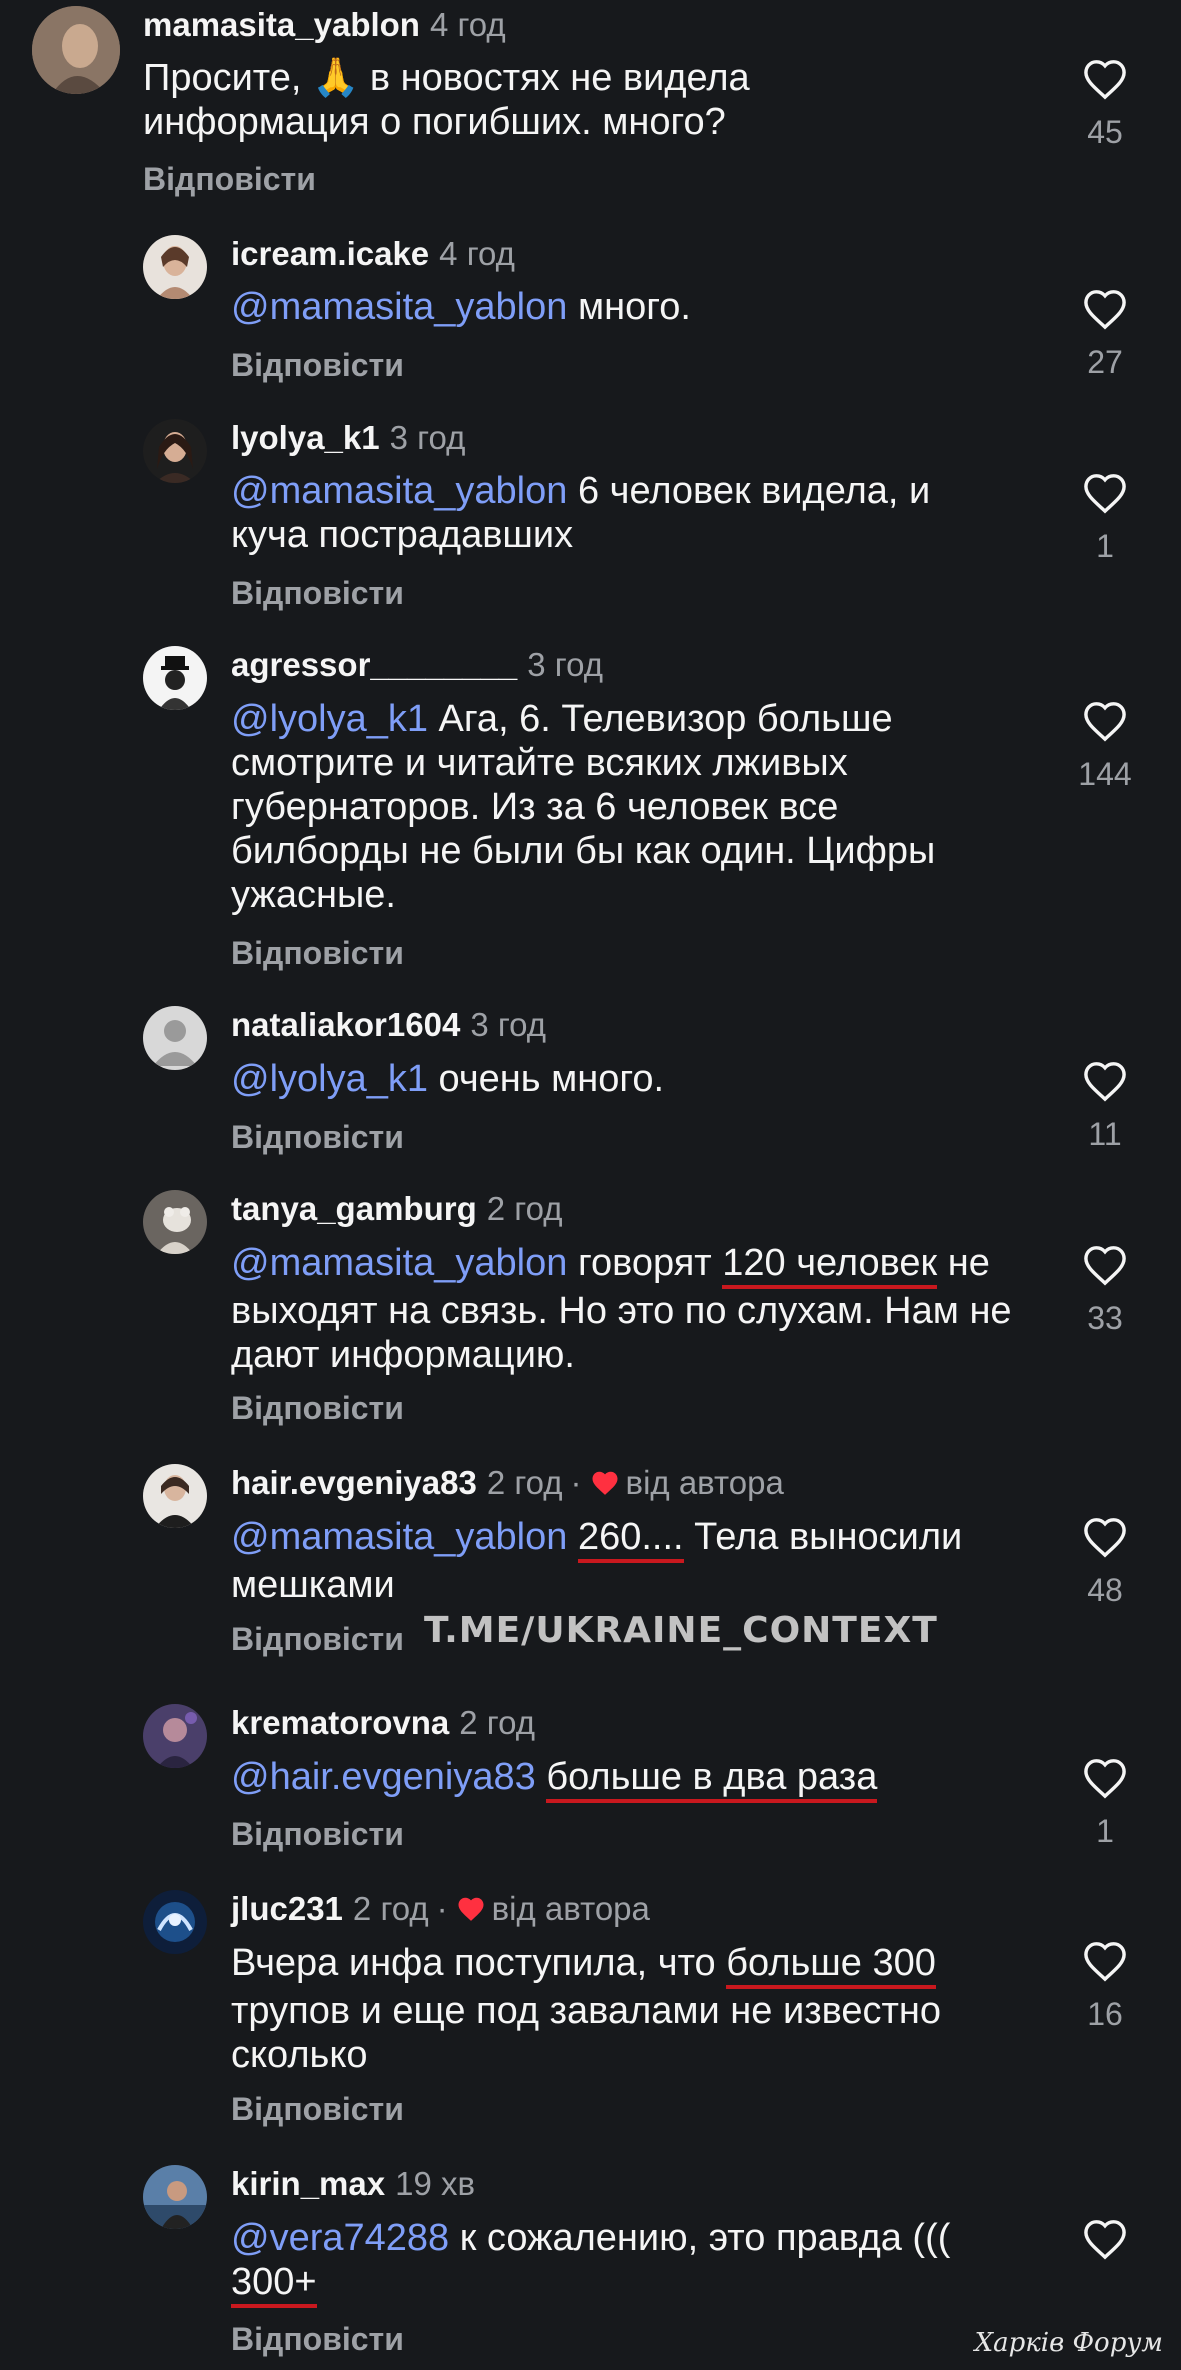  I want to click on comment-header: agressor________ 3 год, so click(417, 665).